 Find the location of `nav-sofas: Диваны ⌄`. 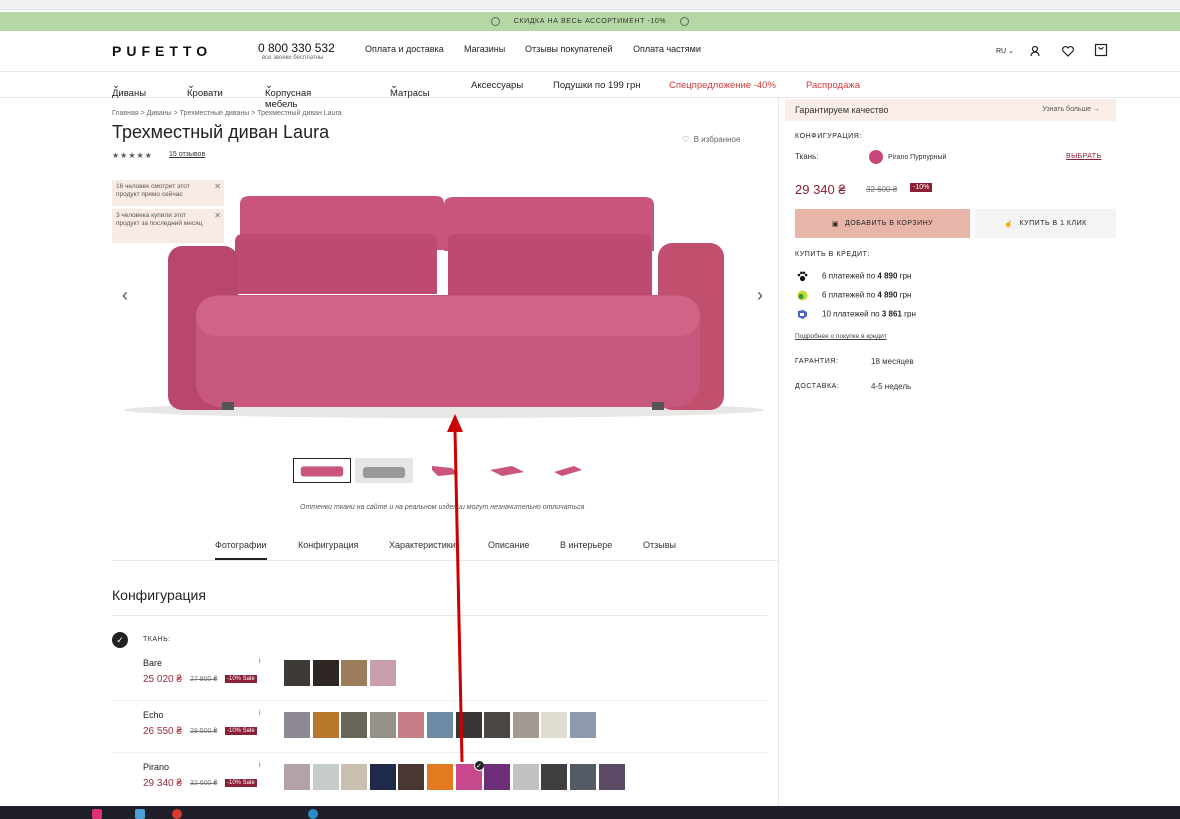

nav-sofas: Диваны ⌄ is located at coordinates (129, 89).